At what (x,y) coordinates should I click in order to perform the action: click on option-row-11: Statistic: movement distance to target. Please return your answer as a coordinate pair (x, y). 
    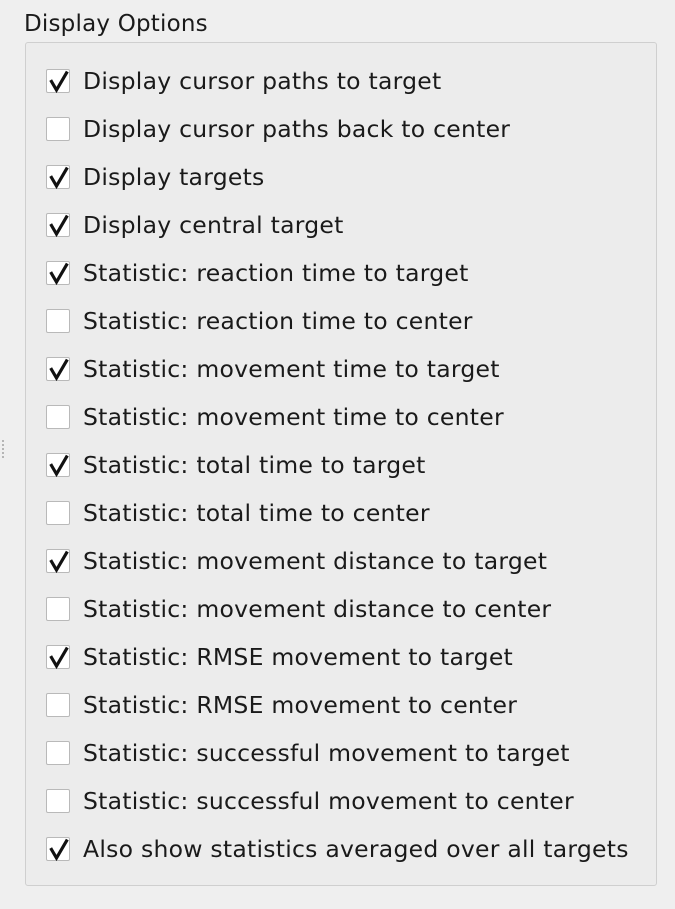
    Looking at the image, I should click on (337, 561).